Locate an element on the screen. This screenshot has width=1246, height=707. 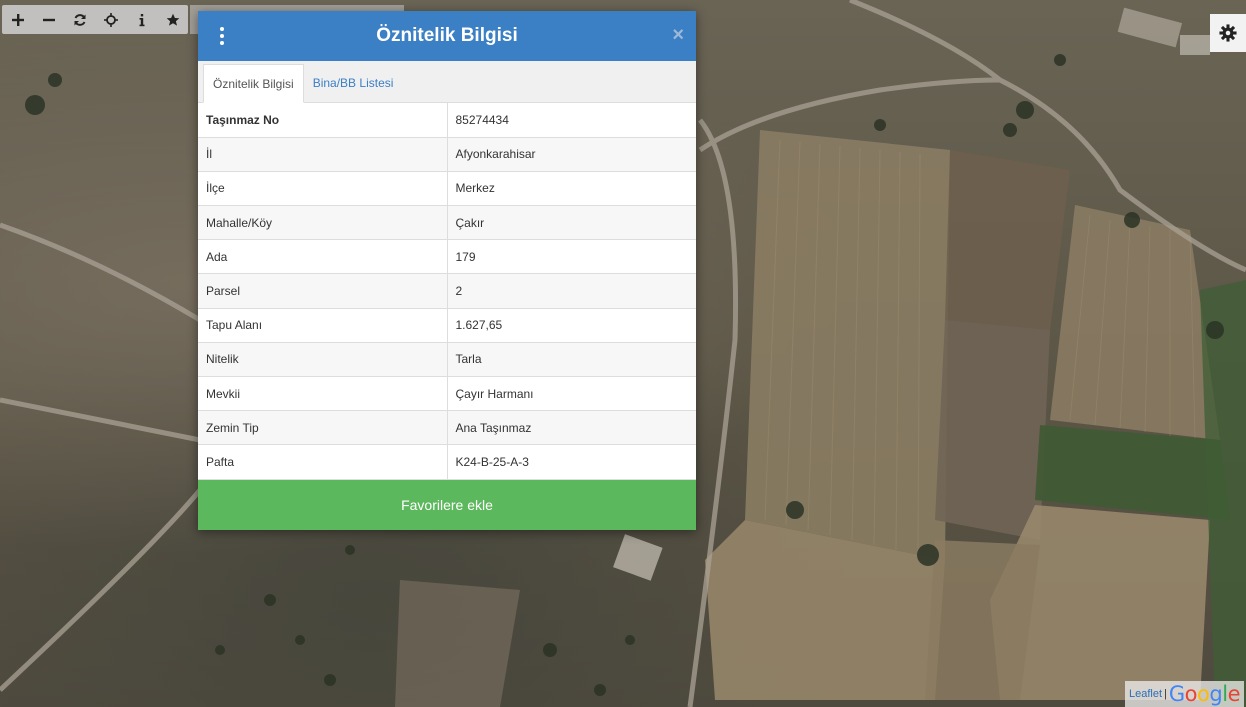
attribute-value: Çakır is located at coordinates (571, 223).